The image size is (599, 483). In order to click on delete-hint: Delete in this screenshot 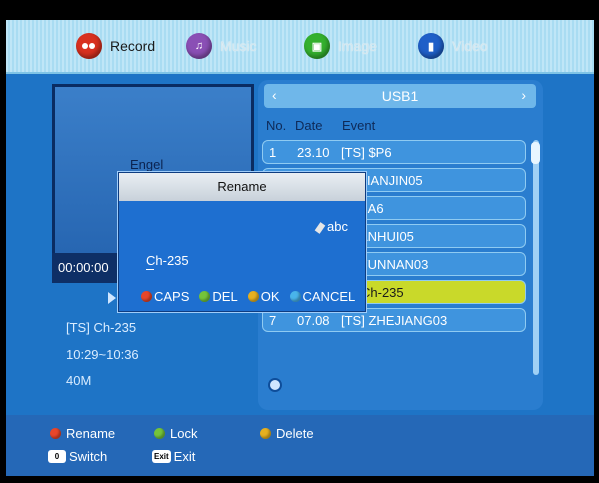, I will do `click(287, 433)`.